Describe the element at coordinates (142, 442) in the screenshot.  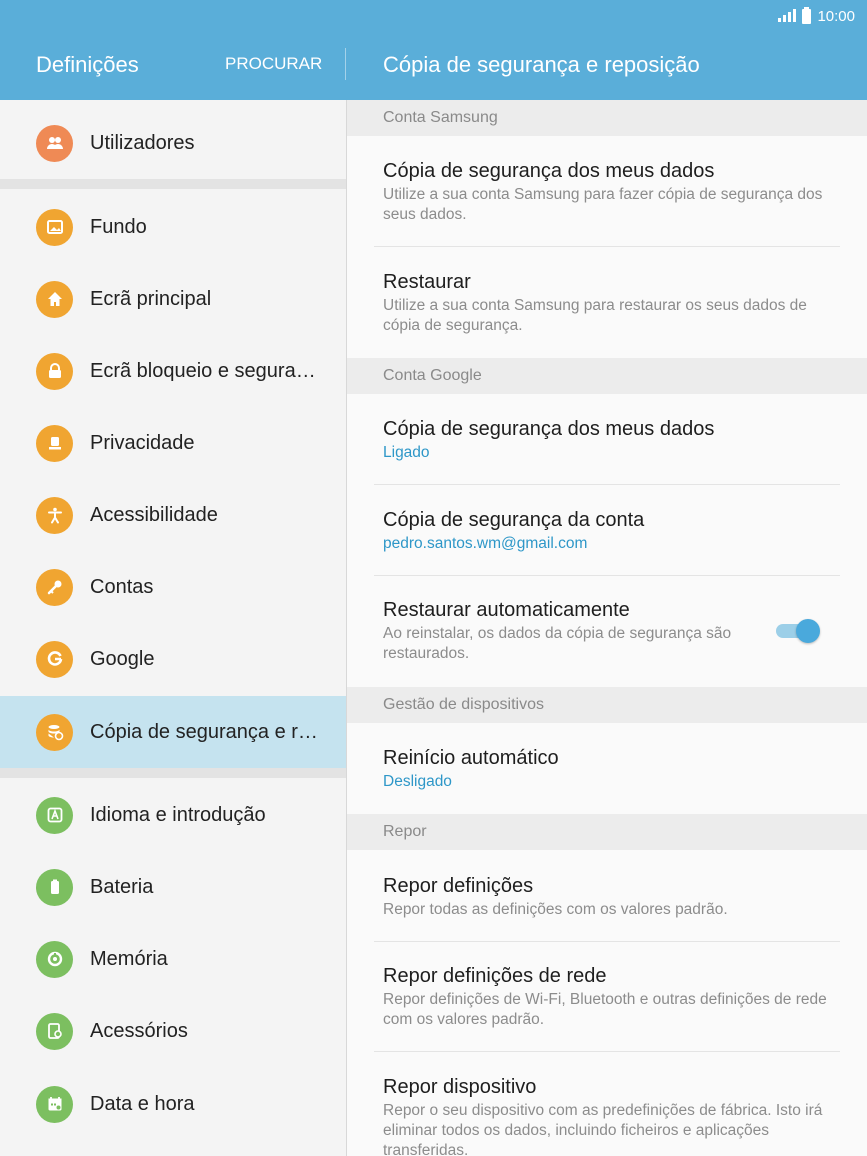
I see `sidebar-item-label: Privacidade` at that location.